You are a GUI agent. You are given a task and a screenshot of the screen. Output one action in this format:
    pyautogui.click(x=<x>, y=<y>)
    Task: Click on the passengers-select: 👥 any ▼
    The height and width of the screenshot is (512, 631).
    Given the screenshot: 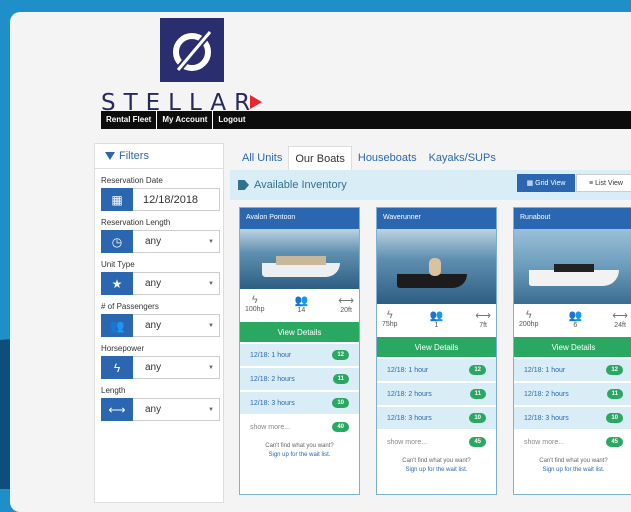 What is the action you would take?
    pyautogui.click(x=160, y=325)
    